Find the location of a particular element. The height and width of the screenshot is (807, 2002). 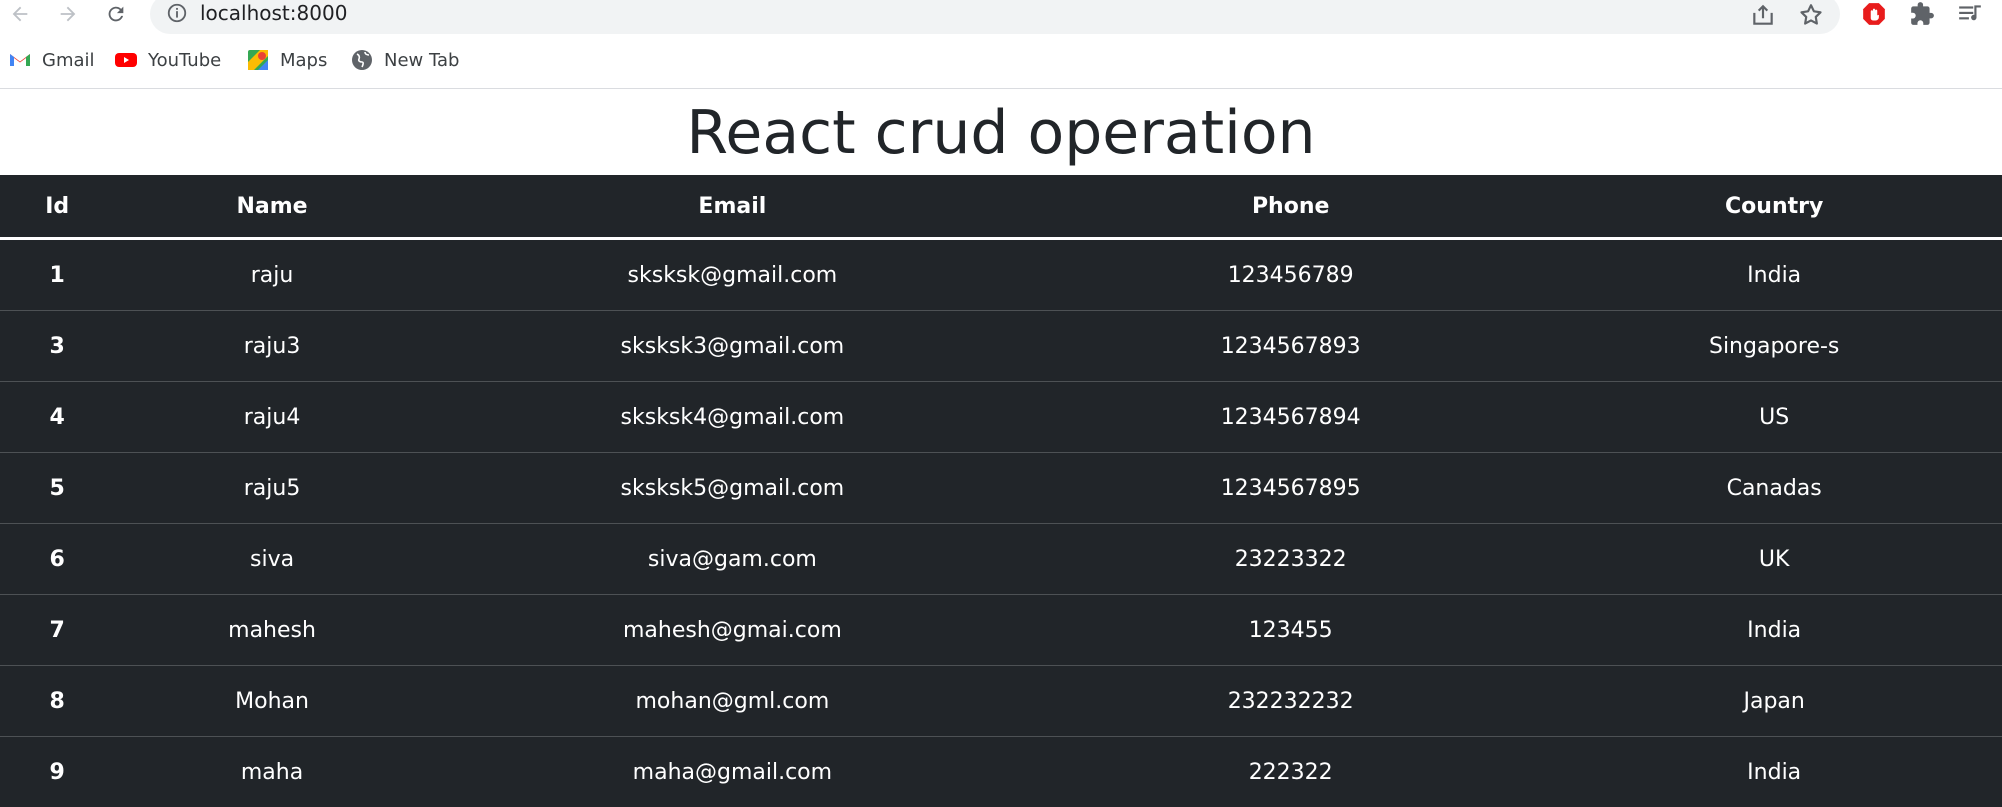

cell-country: UK is located at coordinates (1774, 559).